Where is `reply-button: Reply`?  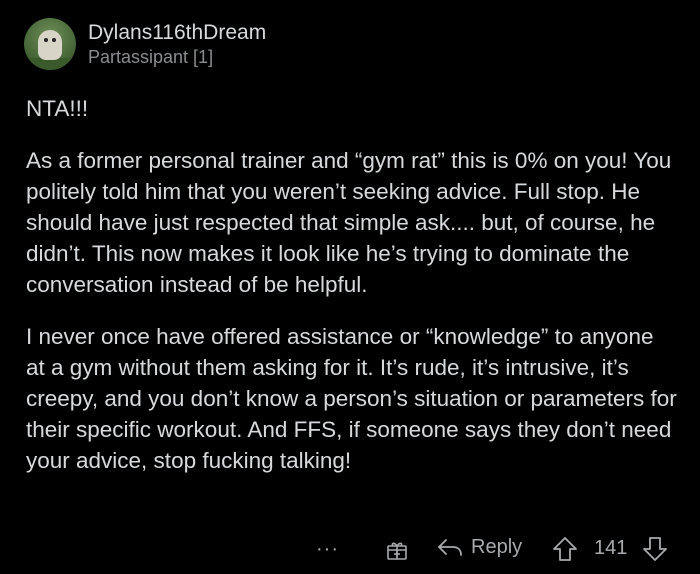 reply-button: Reply is located at coordinates (479, 547).